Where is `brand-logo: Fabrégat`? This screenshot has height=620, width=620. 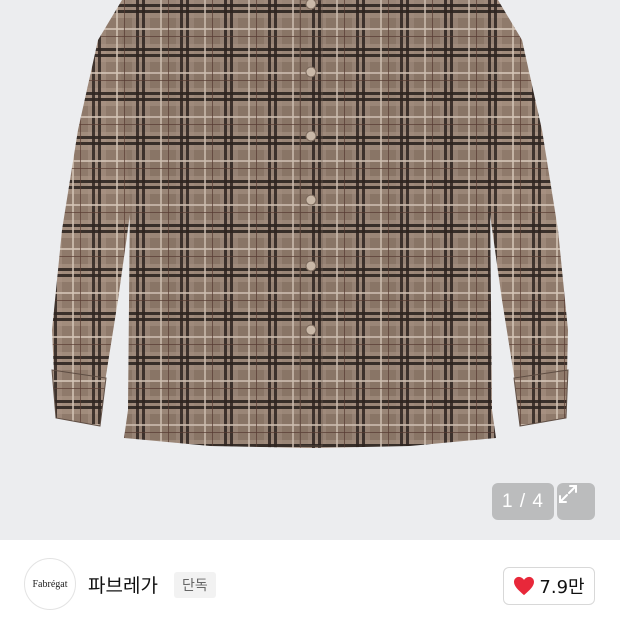
brand-logo: Fabrégat is located at coordinates (50, 584).